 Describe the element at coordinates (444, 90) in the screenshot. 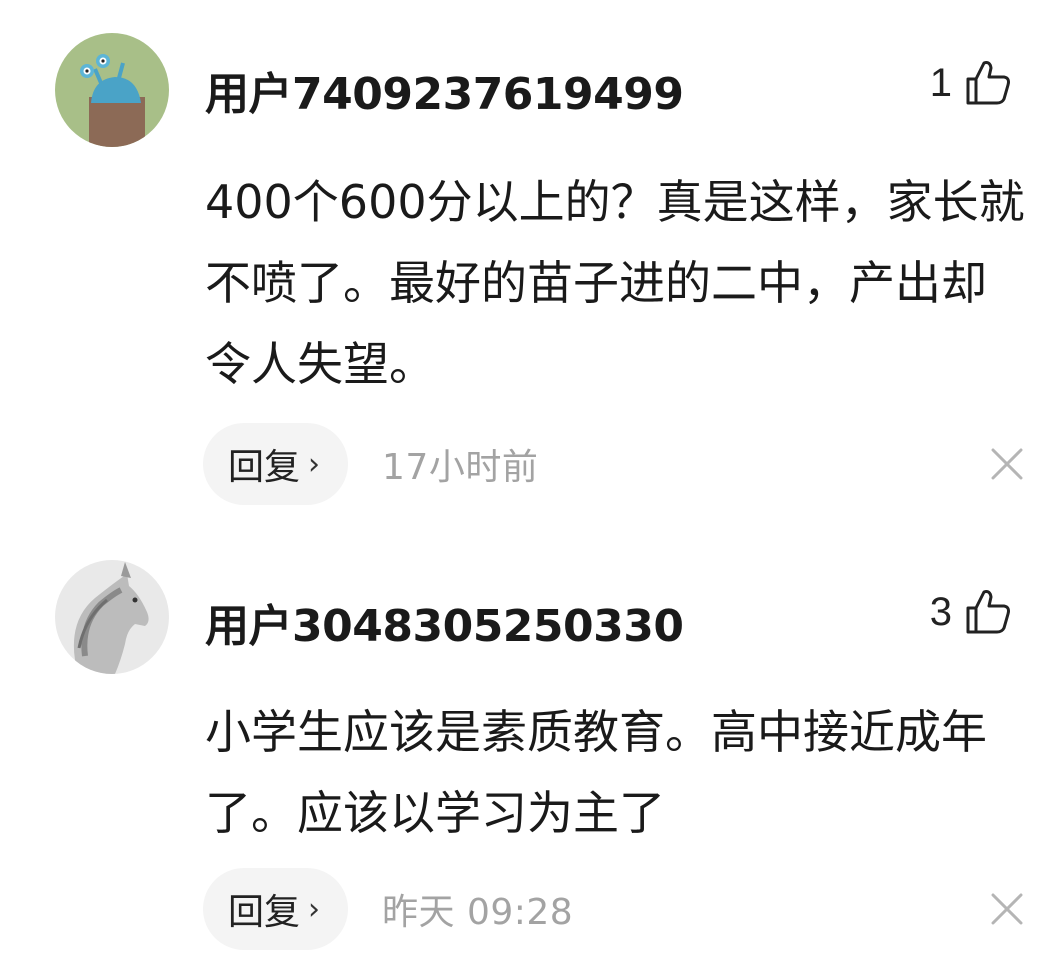

I see `username: 用户7409237619499` at that location.